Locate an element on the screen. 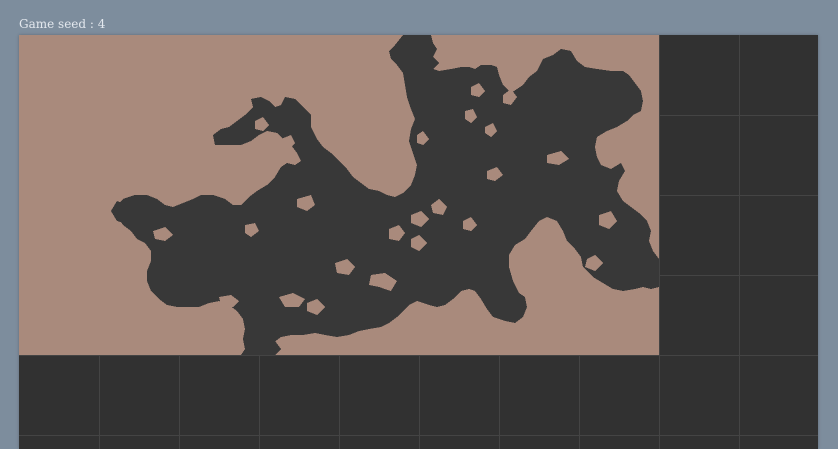 Image resolution: width=838 pixels, height=449 pixels. game-seed-label: Game seed : 4 is located at coordinates (62, 24).